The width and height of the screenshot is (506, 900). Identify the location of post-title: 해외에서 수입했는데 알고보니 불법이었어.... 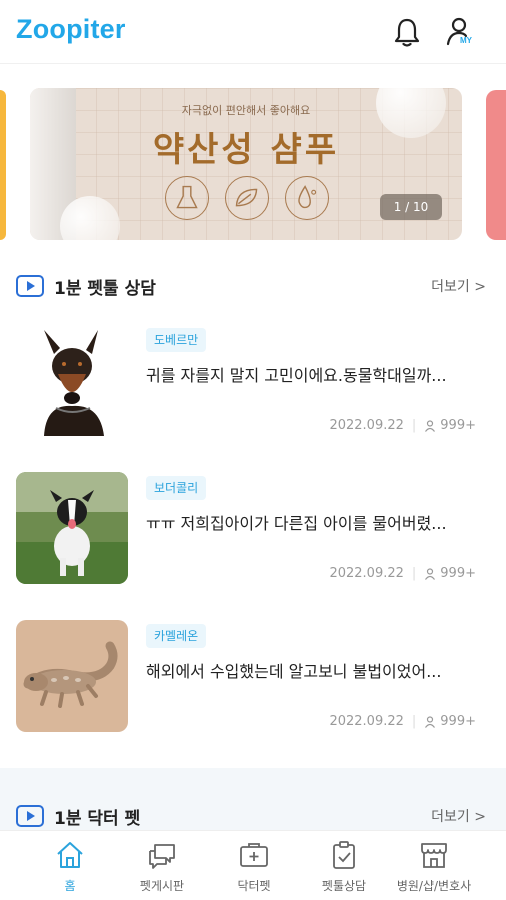
(294, 671).